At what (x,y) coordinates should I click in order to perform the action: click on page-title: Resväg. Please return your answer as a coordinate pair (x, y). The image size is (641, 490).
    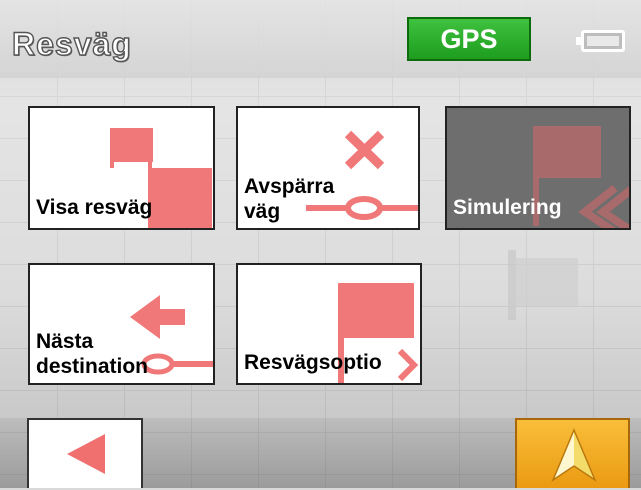
    Looking at the image, I should click on (71, 43).